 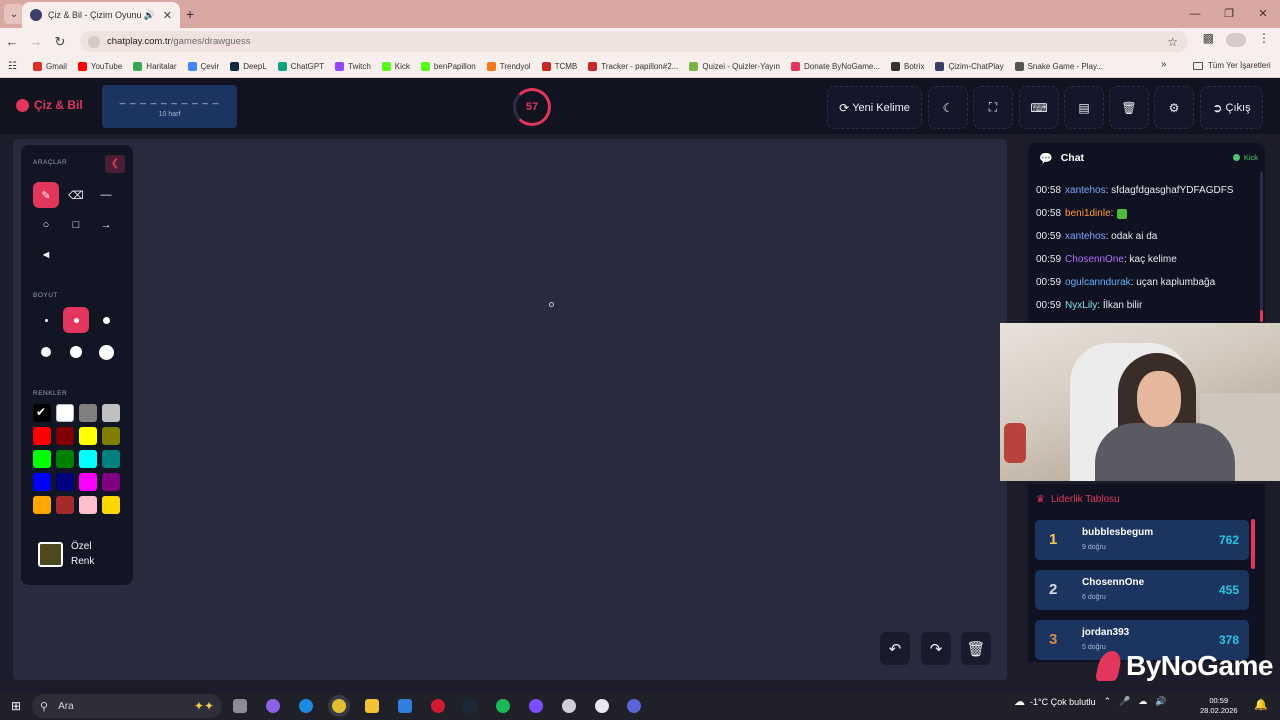 I want to click on profile-avatar, so click(x=1236, y=40).